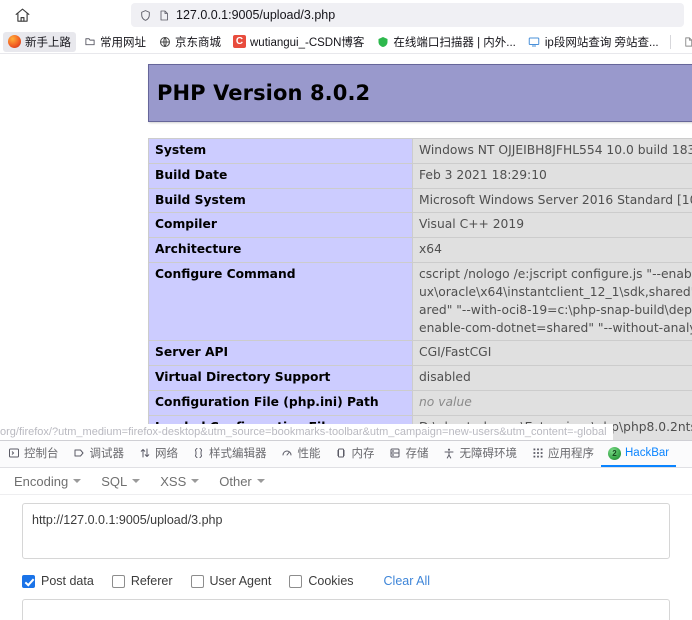 This screenshot has width=692, height=620. I want to click on hackbar-option-label: User Agent, so click(240, 581).